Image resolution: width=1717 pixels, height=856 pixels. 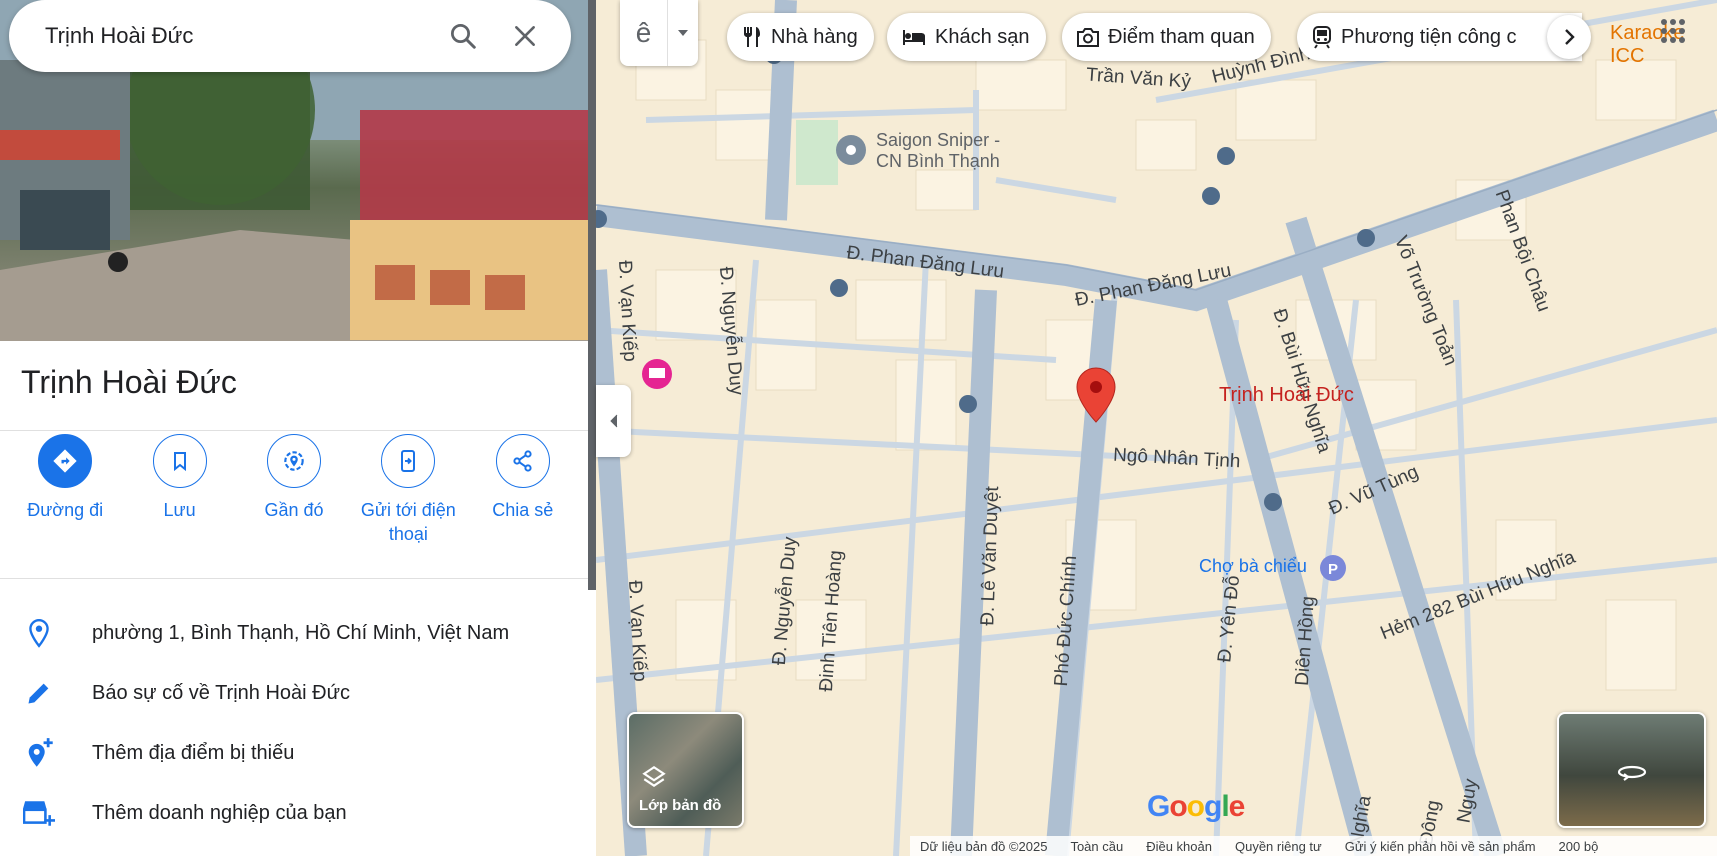 I want to click on share-label: Chia sẻ, so click(x=523, y=510).